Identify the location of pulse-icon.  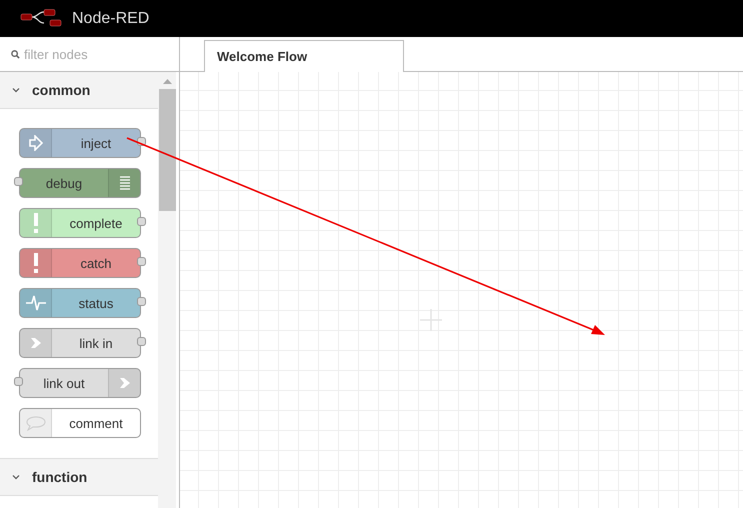
(36, 303).